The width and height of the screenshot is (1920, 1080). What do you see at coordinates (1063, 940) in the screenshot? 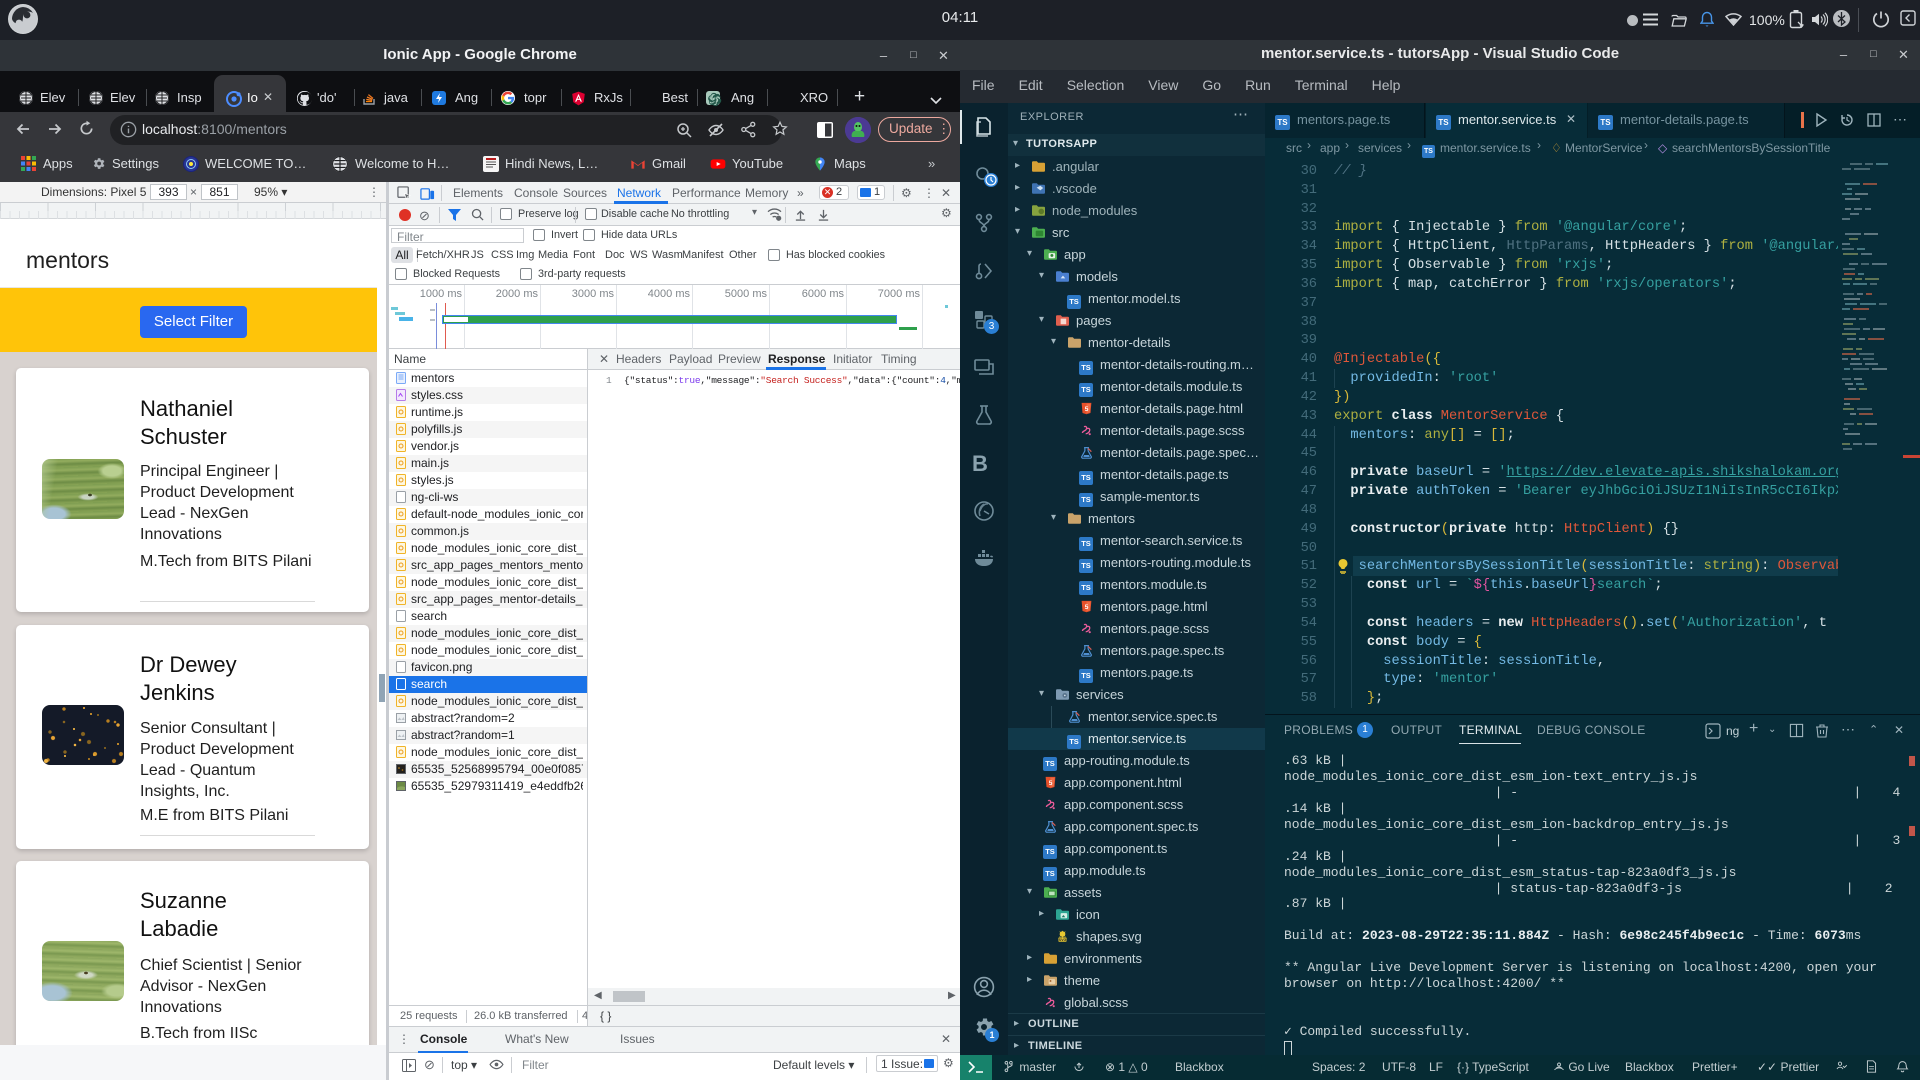
I see `svg-text: SVG` at bounding box center [1063, 940].